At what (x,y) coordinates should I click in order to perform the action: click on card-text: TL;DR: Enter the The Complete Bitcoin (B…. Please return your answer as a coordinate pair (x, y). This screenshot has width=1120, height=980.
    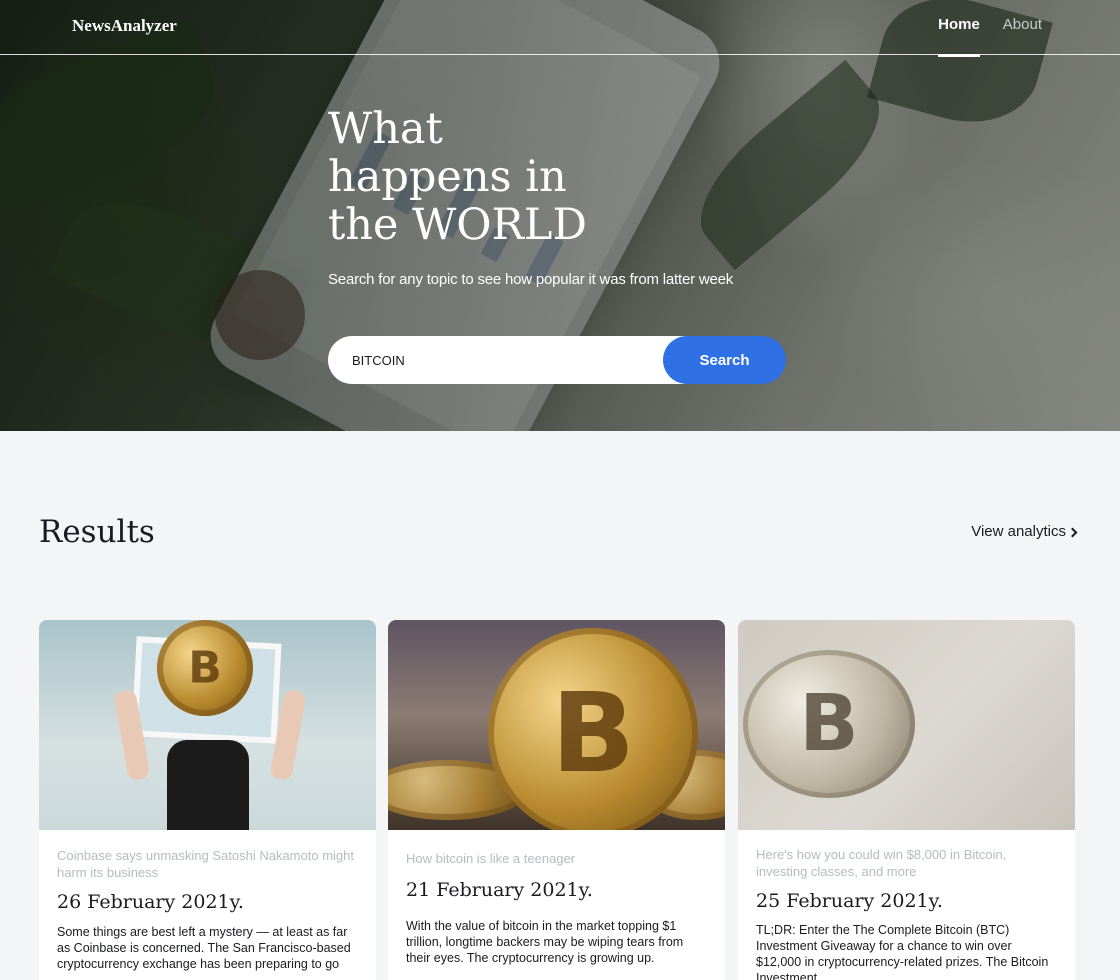
    Looking at the image, I should click on (902, 951).